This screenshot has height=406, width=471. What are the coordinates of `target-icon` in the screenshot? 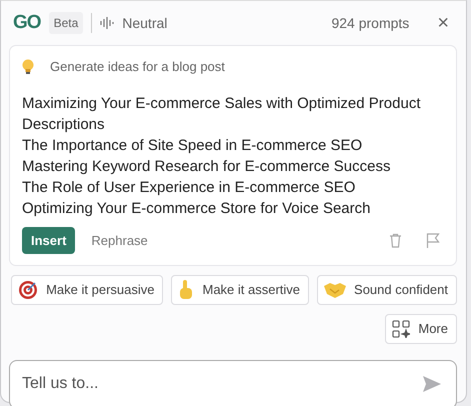 It's located at (28, 290).